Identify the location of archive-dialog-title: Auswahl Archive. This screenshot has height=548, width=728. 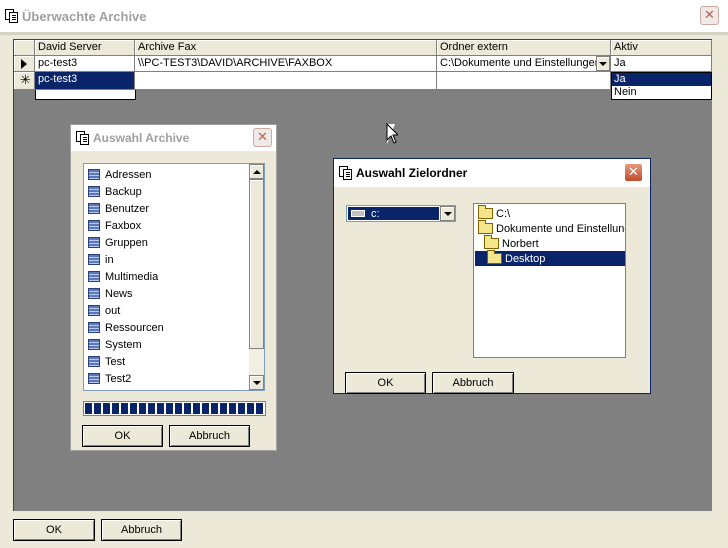
(141, 138).